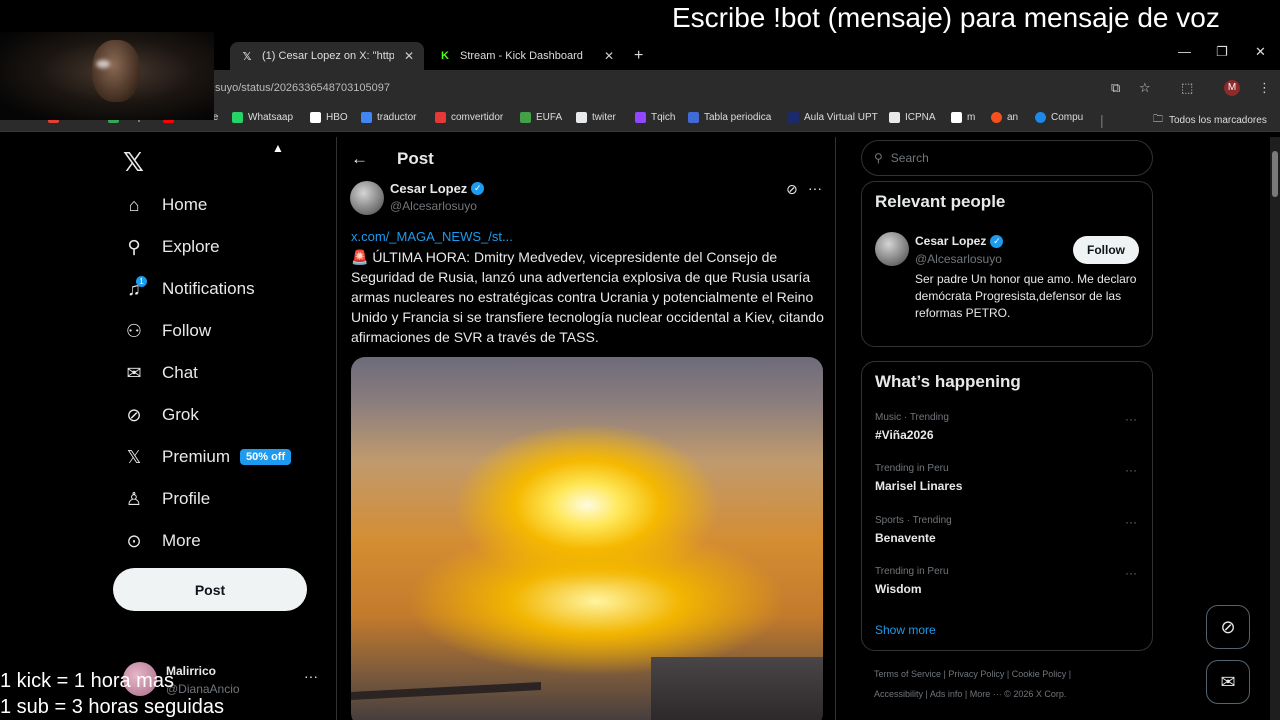 This screenshot has height=720, width=1280. What do you see at coordinates (1228, 682) in the screenshot?
I see `messages-fab-icon: ✉` at bounding box center [1228, 682].